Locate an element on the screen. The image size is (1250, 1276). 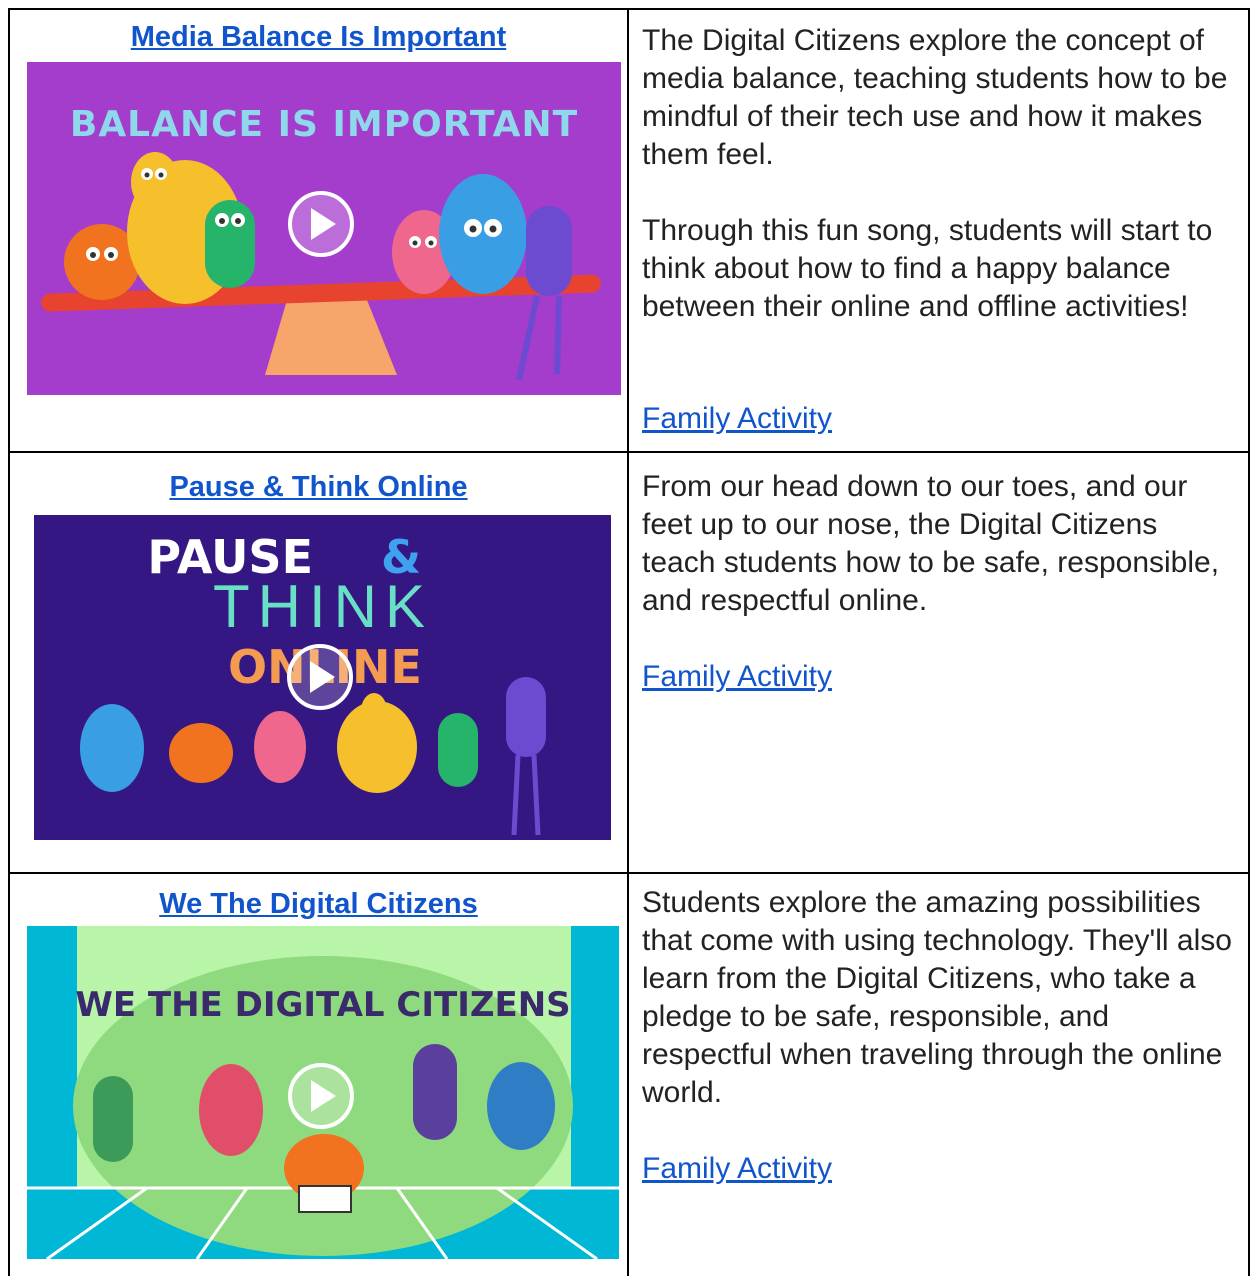
video-thumbnail: WE THE DIGITAL CITIZENS is located at coordinates (323, 1092).